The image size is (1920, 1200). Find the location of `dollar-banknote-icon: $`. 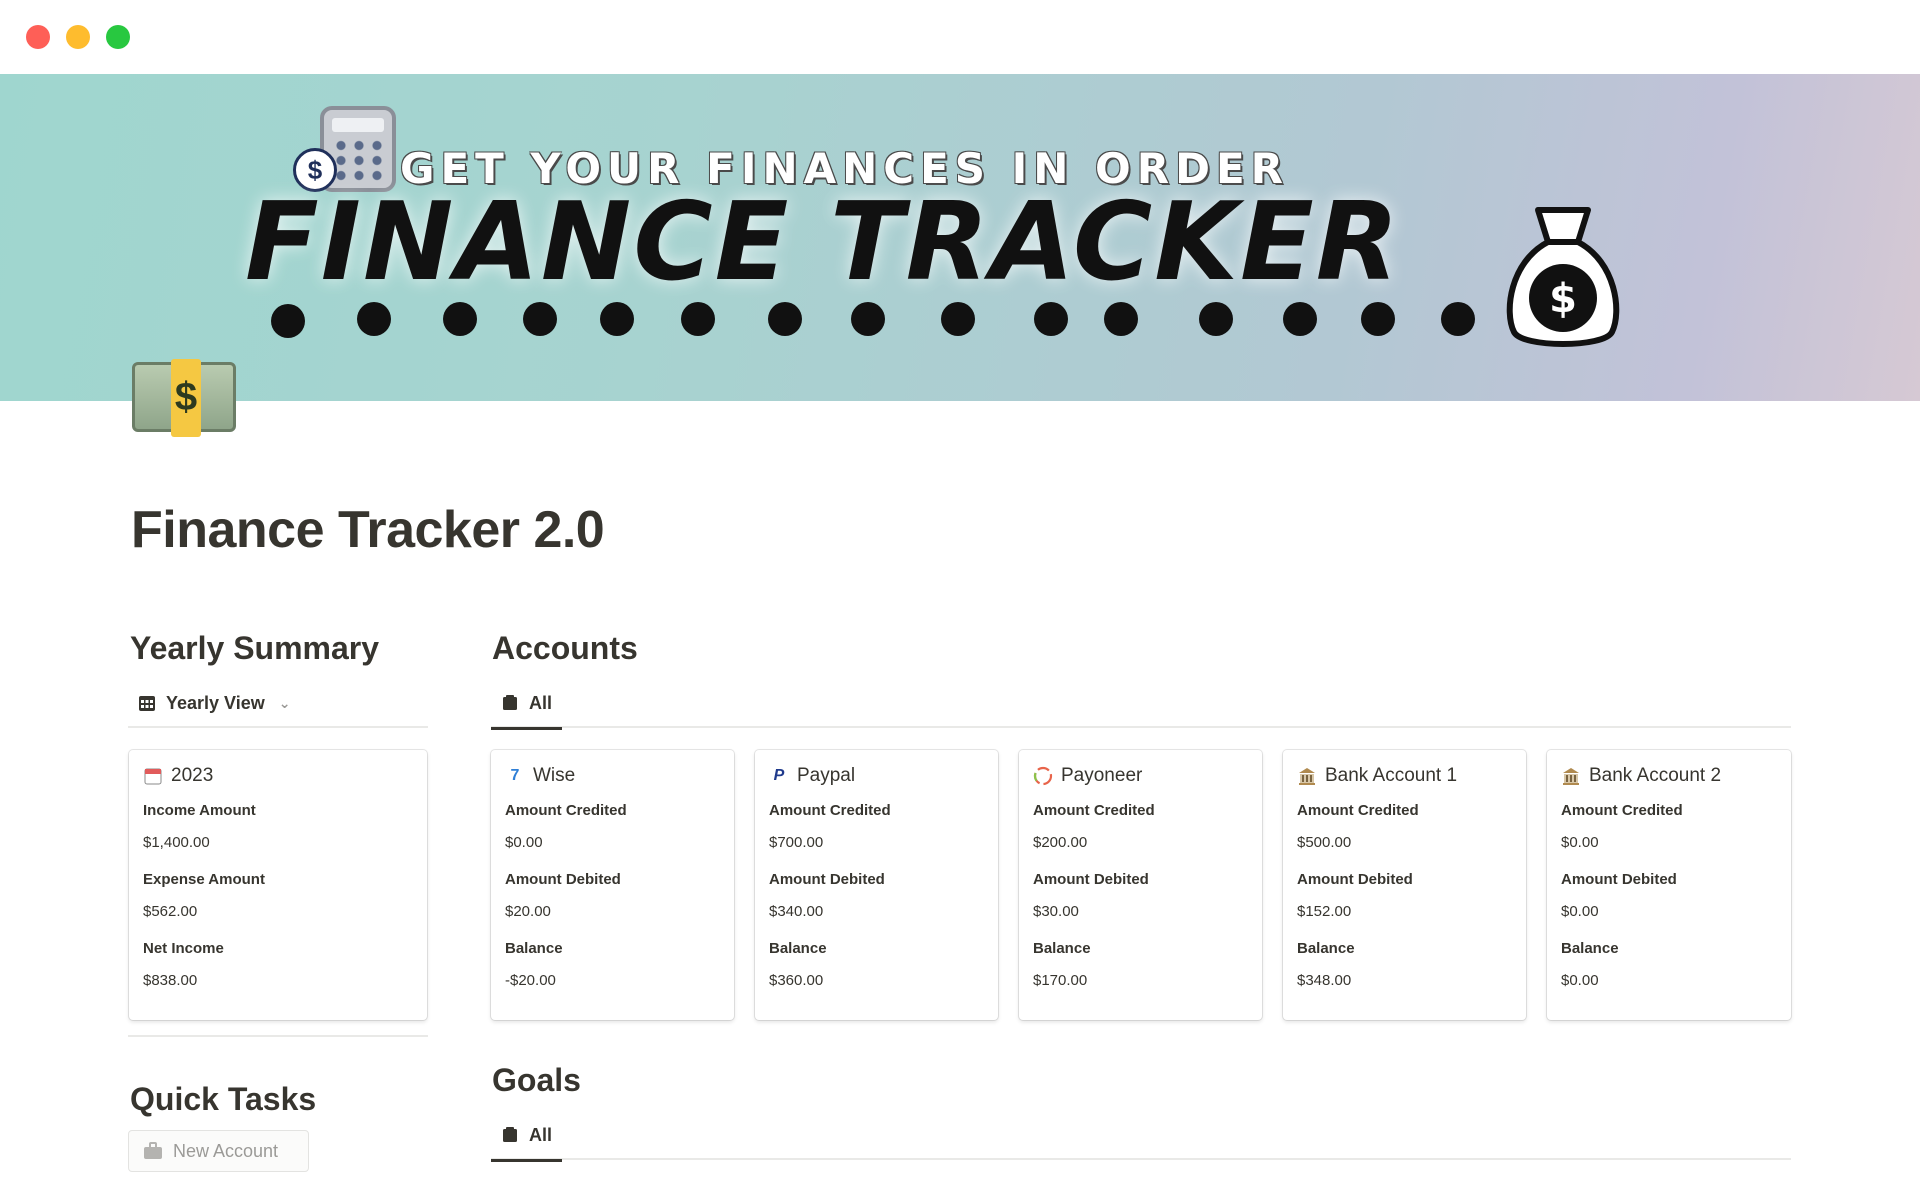

dollar-banknote-icon: $ is located at coordinates (184, 398).